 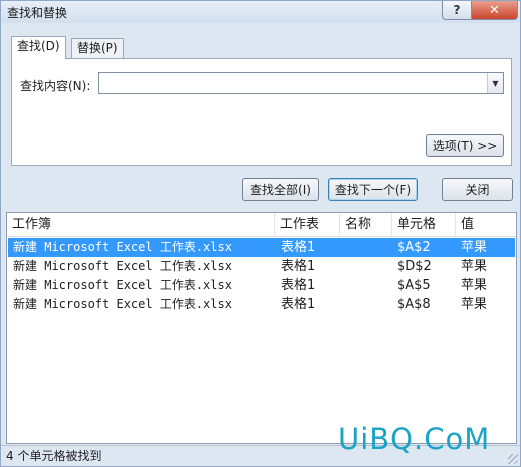 I want to click on options-button: 选项(T) >>, so click(x=465, y=145).